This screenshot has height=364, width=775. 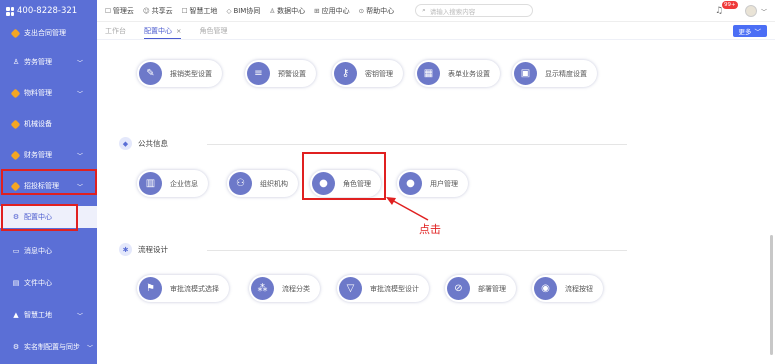 What do you see at coordinates (39, 217) in the screenshot?
I see `highlight-config` at bounding box center [39, 217].